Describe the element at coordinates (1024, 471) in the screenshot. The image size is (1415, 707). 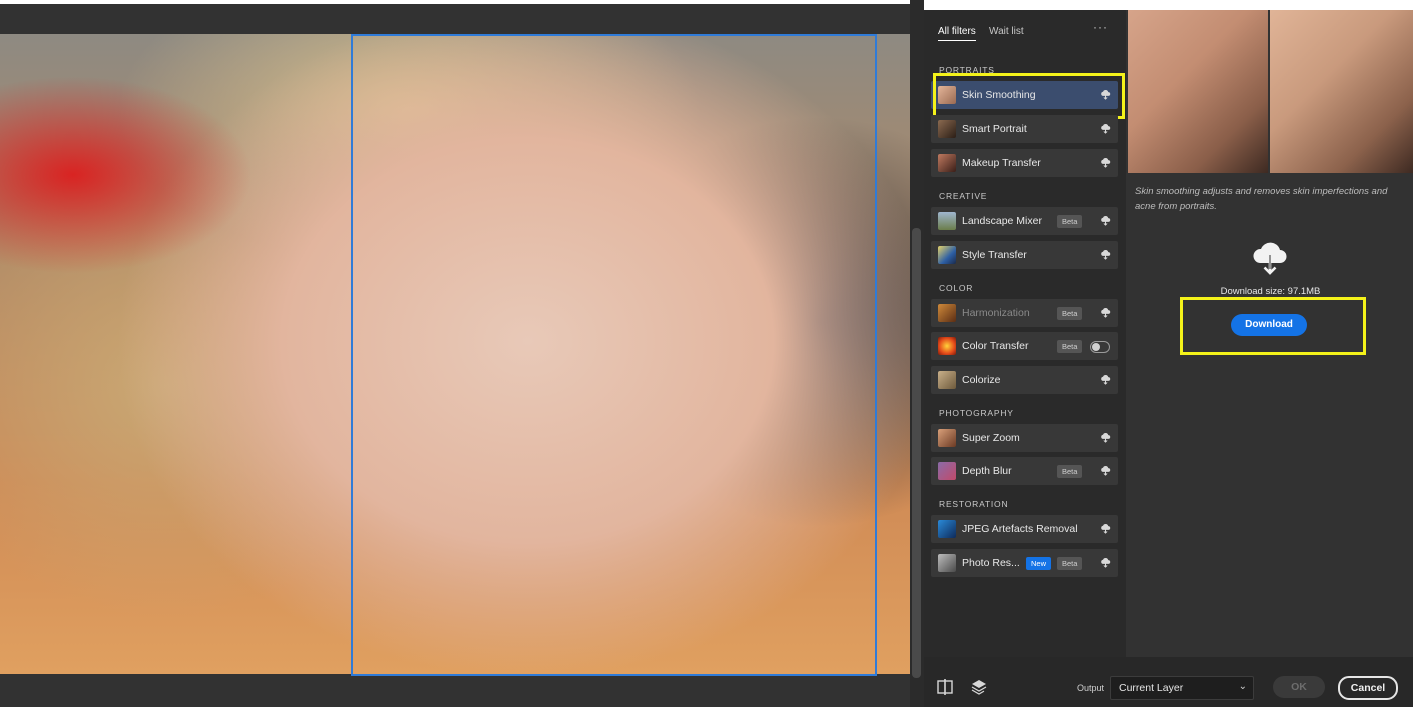
I see `filter-item-depth-blur: Depth Blur Beta` at that location.